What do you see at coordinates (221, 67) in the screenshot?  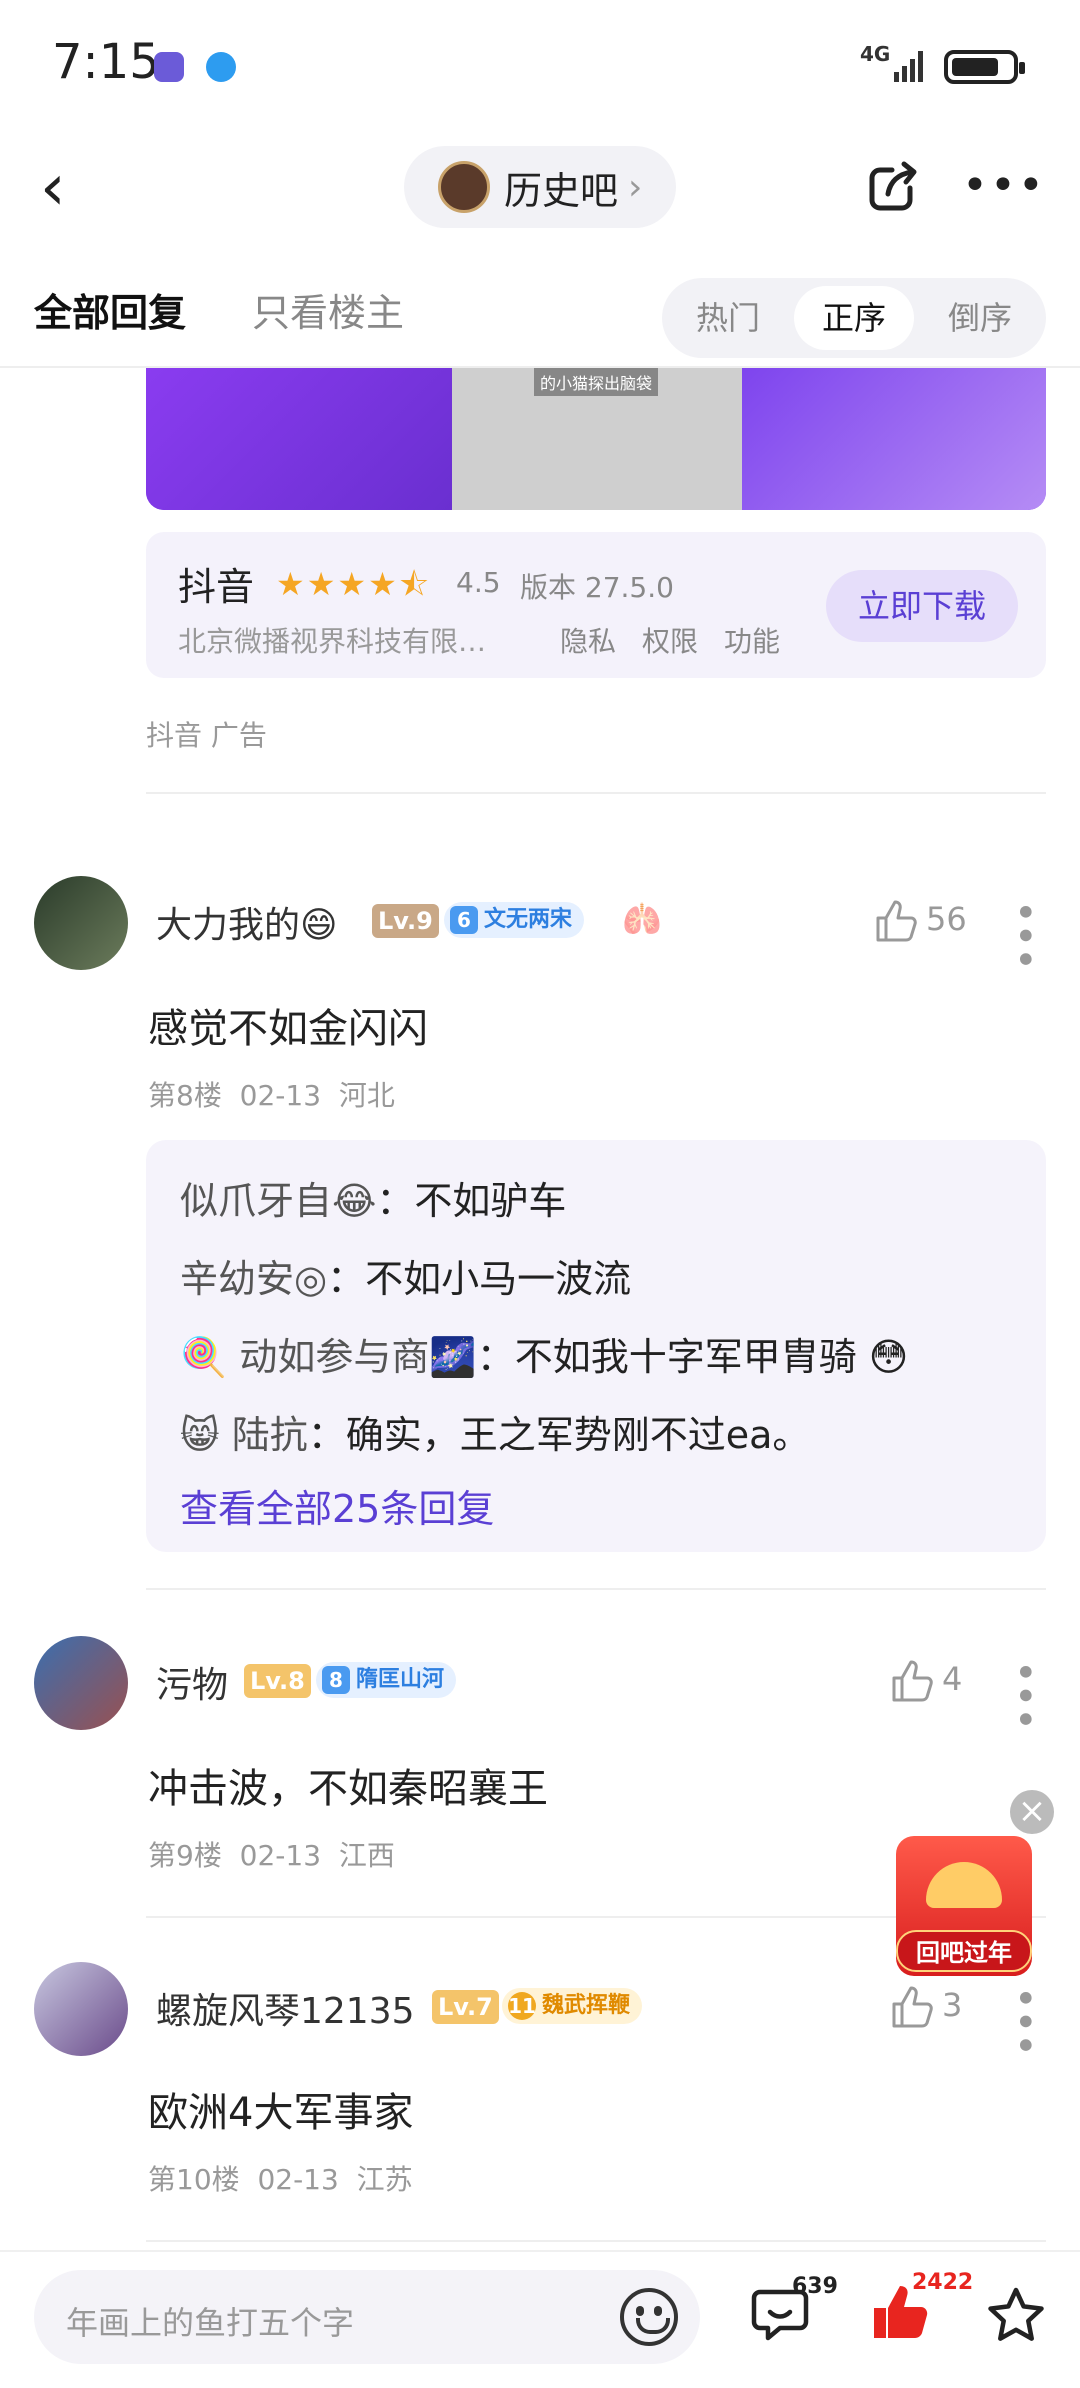 I see `app-notification-icon` at bounding box center [221, 67].